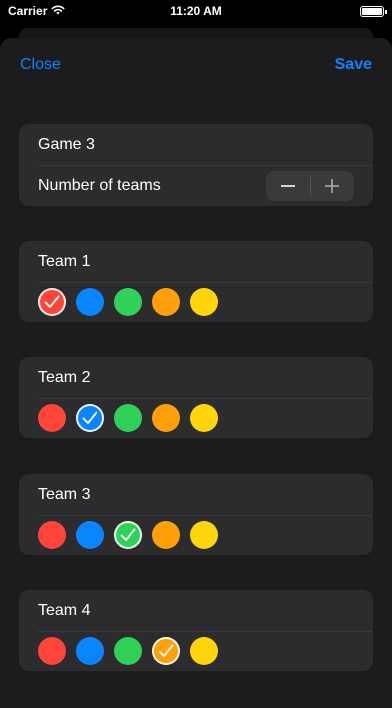  I want to click on team-name-row: Team 4, so click(196, 610).